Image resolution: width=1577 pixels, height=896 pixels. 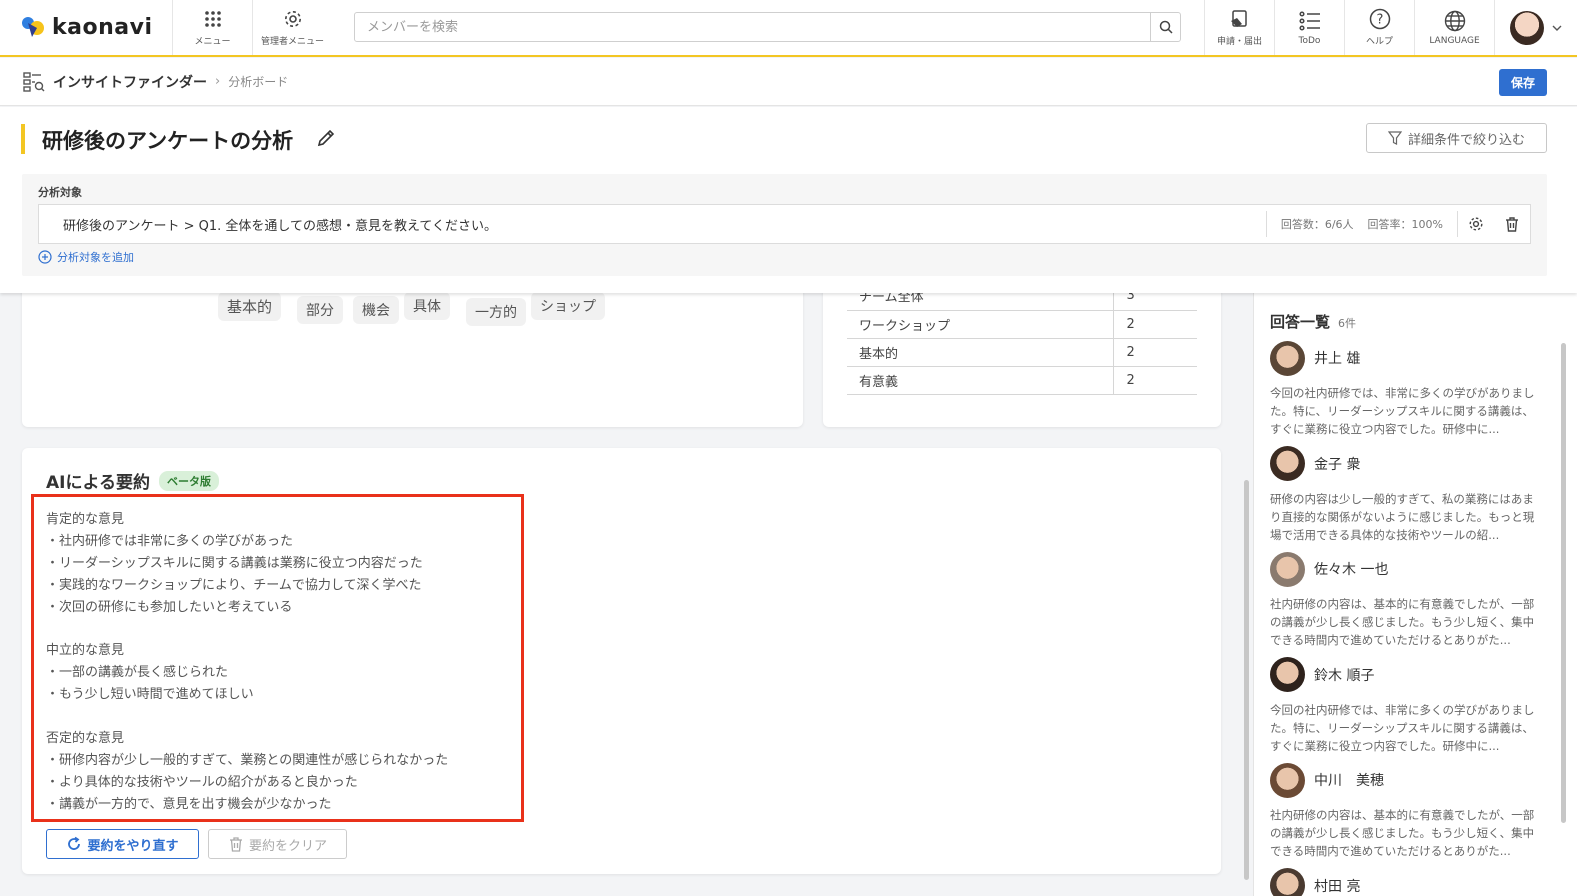 I want to click on word-cloud-word: 基本的, so click(x=250, y=306).